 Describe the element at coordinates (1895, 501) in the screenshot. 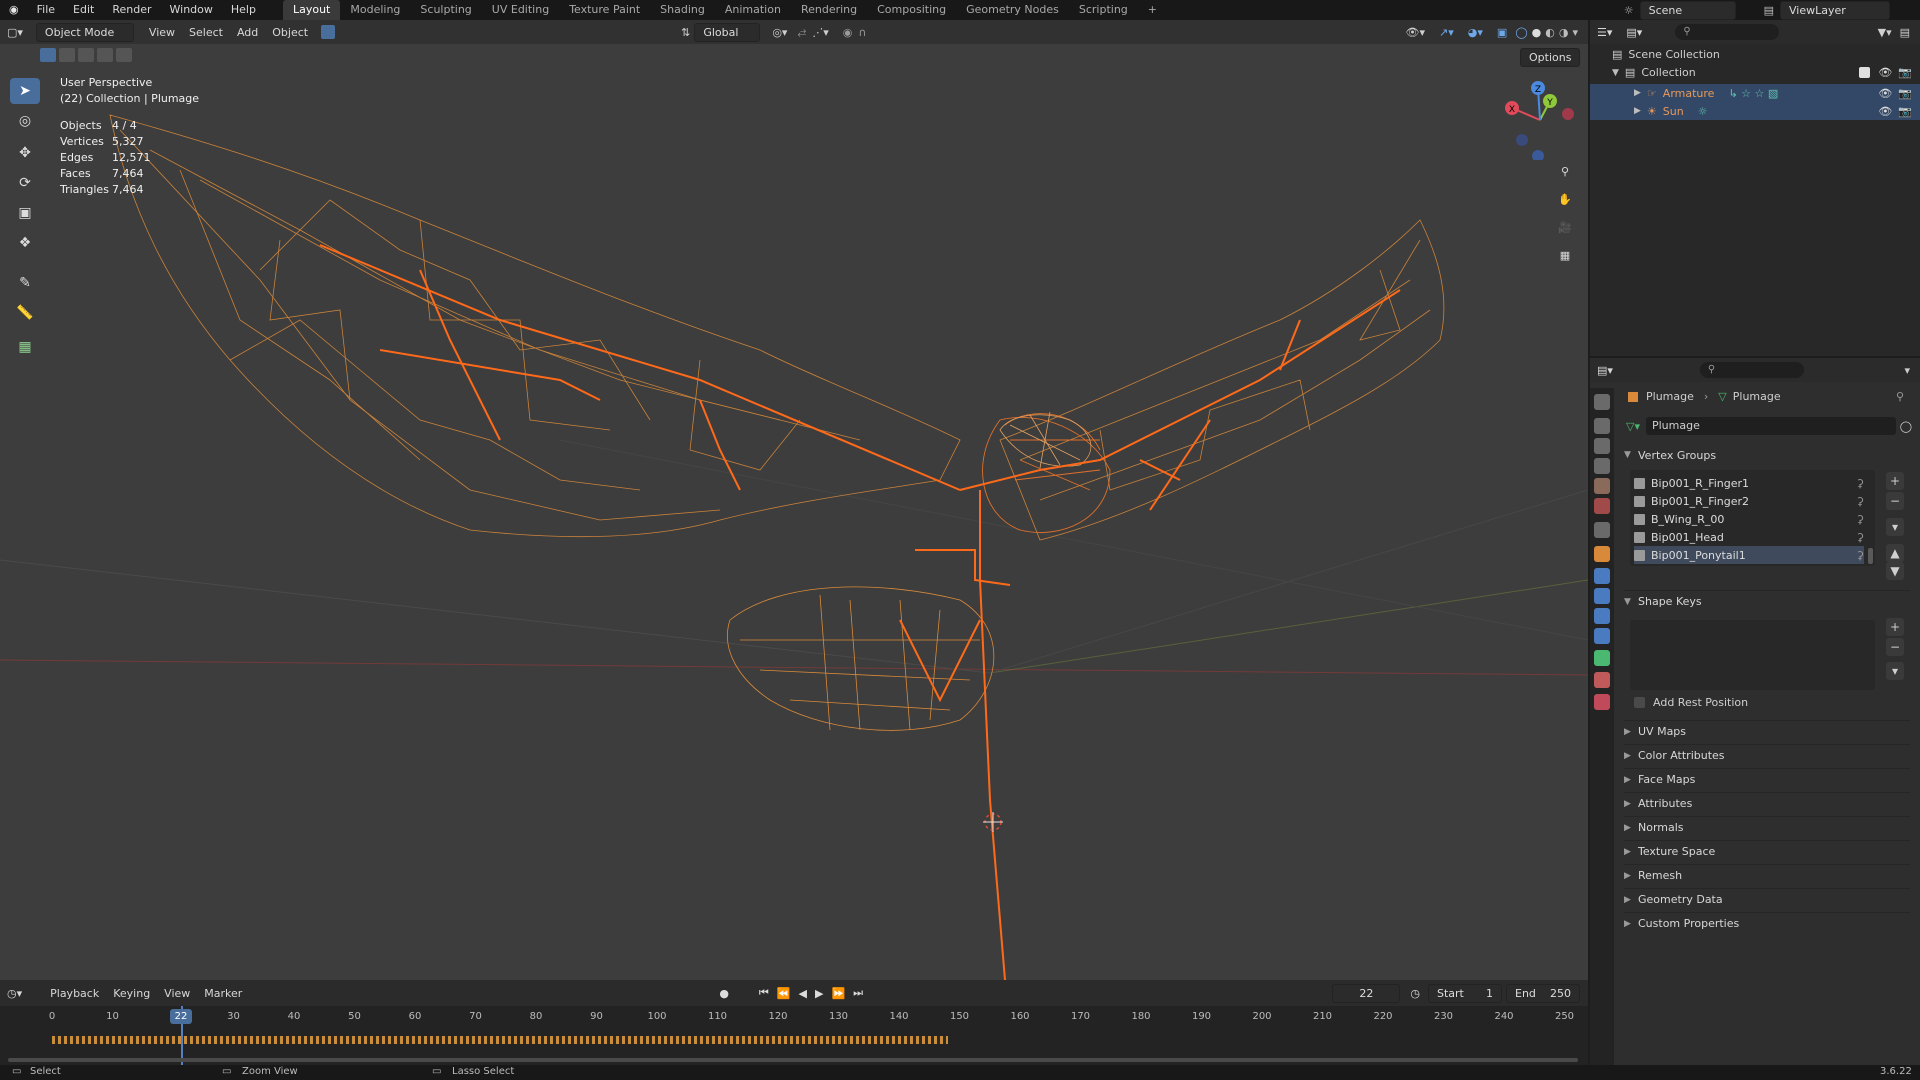

I see `remove-vertex-group-button: −` at that location.